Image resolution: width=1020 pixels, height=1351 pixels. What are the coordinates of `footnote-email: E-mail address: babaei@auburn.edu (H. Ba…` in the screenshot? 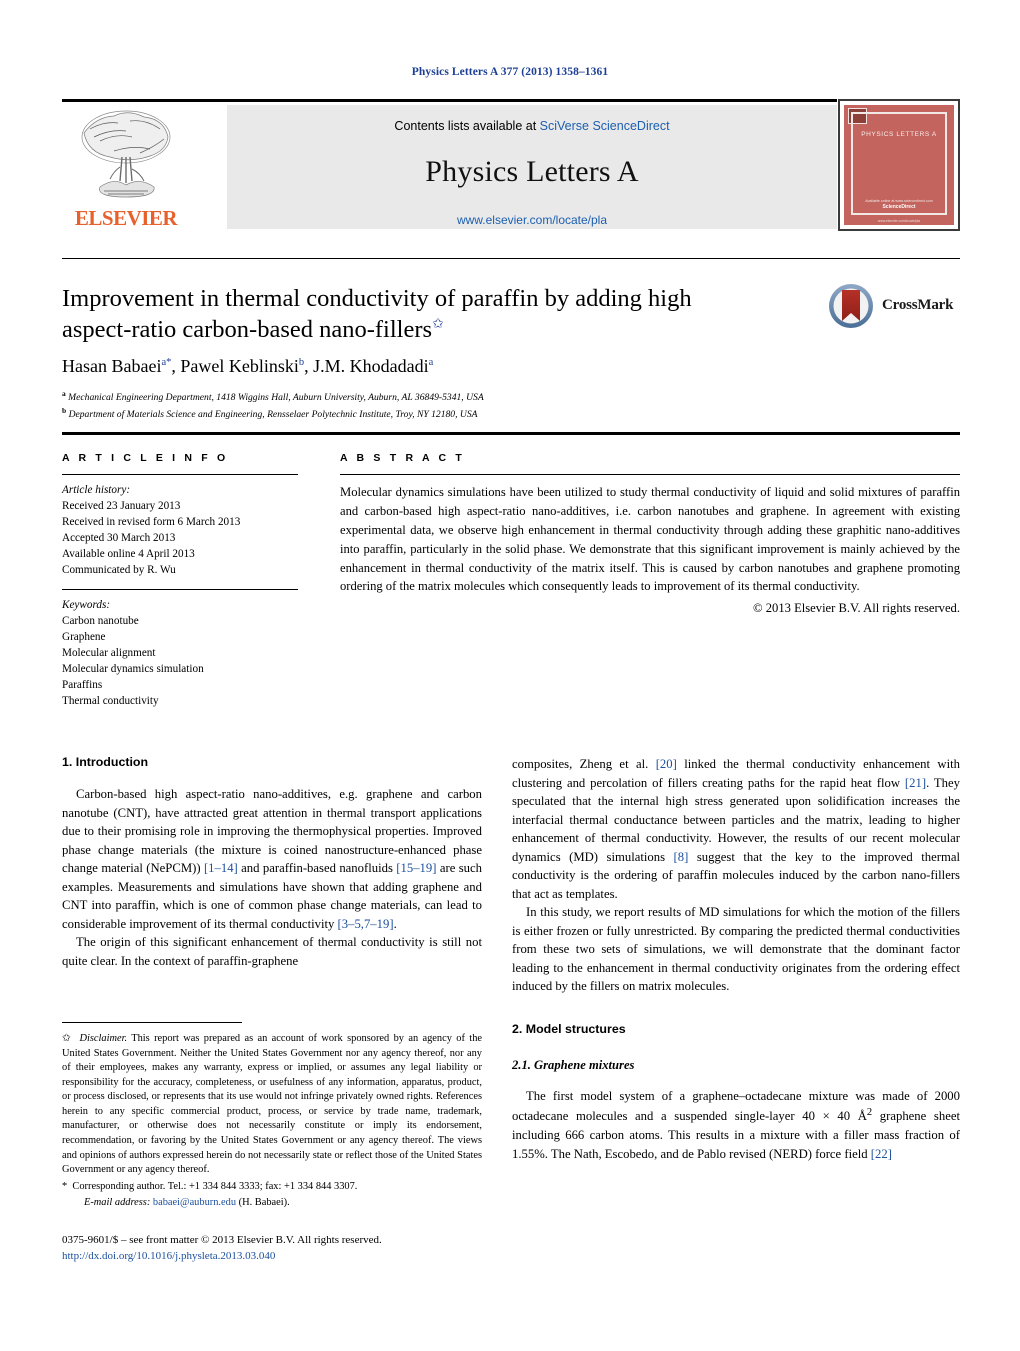 It's located at (272, 1203).